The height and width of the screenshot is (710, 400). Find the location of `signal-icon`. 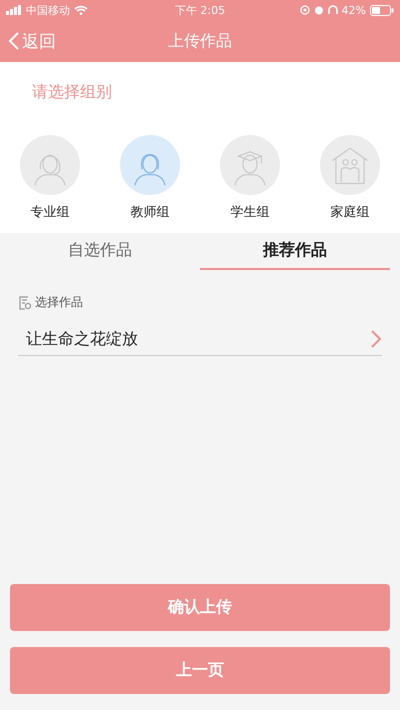

signal-icon is located at coordinates (14, 10).